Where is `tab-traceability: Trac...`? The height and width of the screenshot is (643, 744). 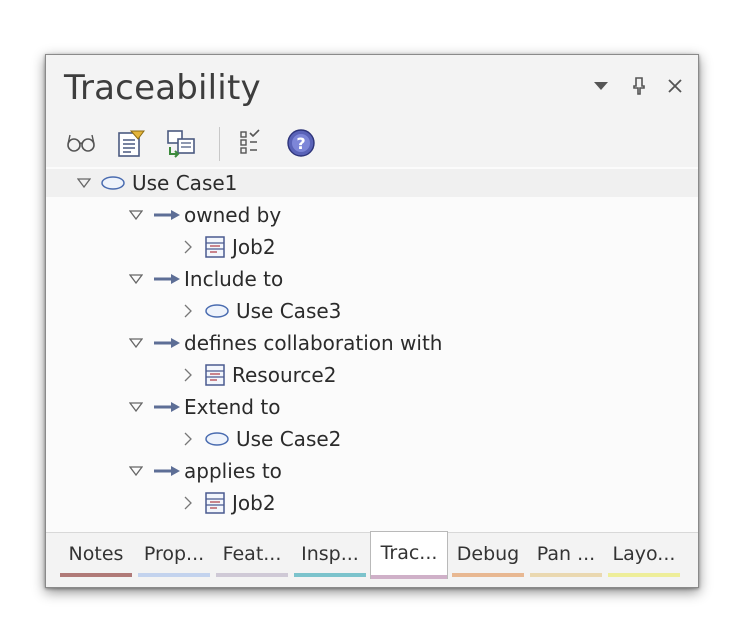 tab-traceability: Trac... is located at coordinates (409, 555).